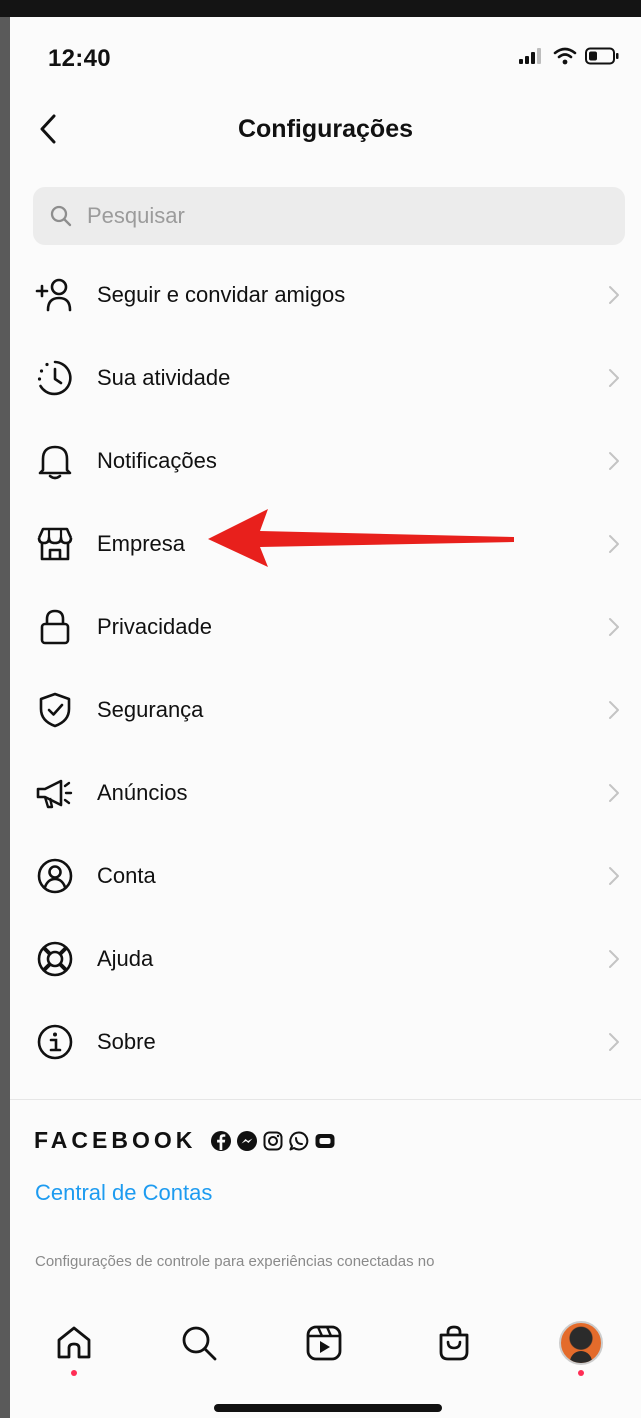  Describe the element at coordinates (328, 1408) in the screenshot. I see `home-indicator` at that location.